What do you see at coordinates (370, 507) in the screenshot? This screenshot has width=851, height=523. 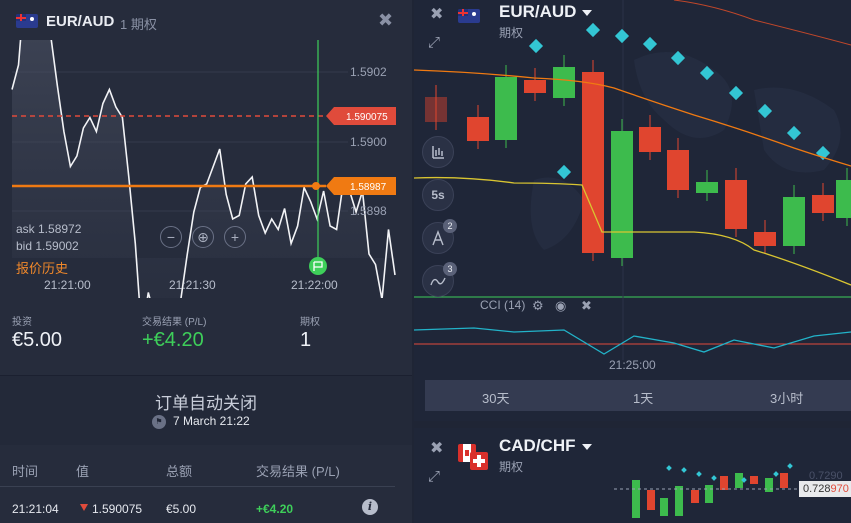 I see `info-icon: i` at bounding box center [370, 507].